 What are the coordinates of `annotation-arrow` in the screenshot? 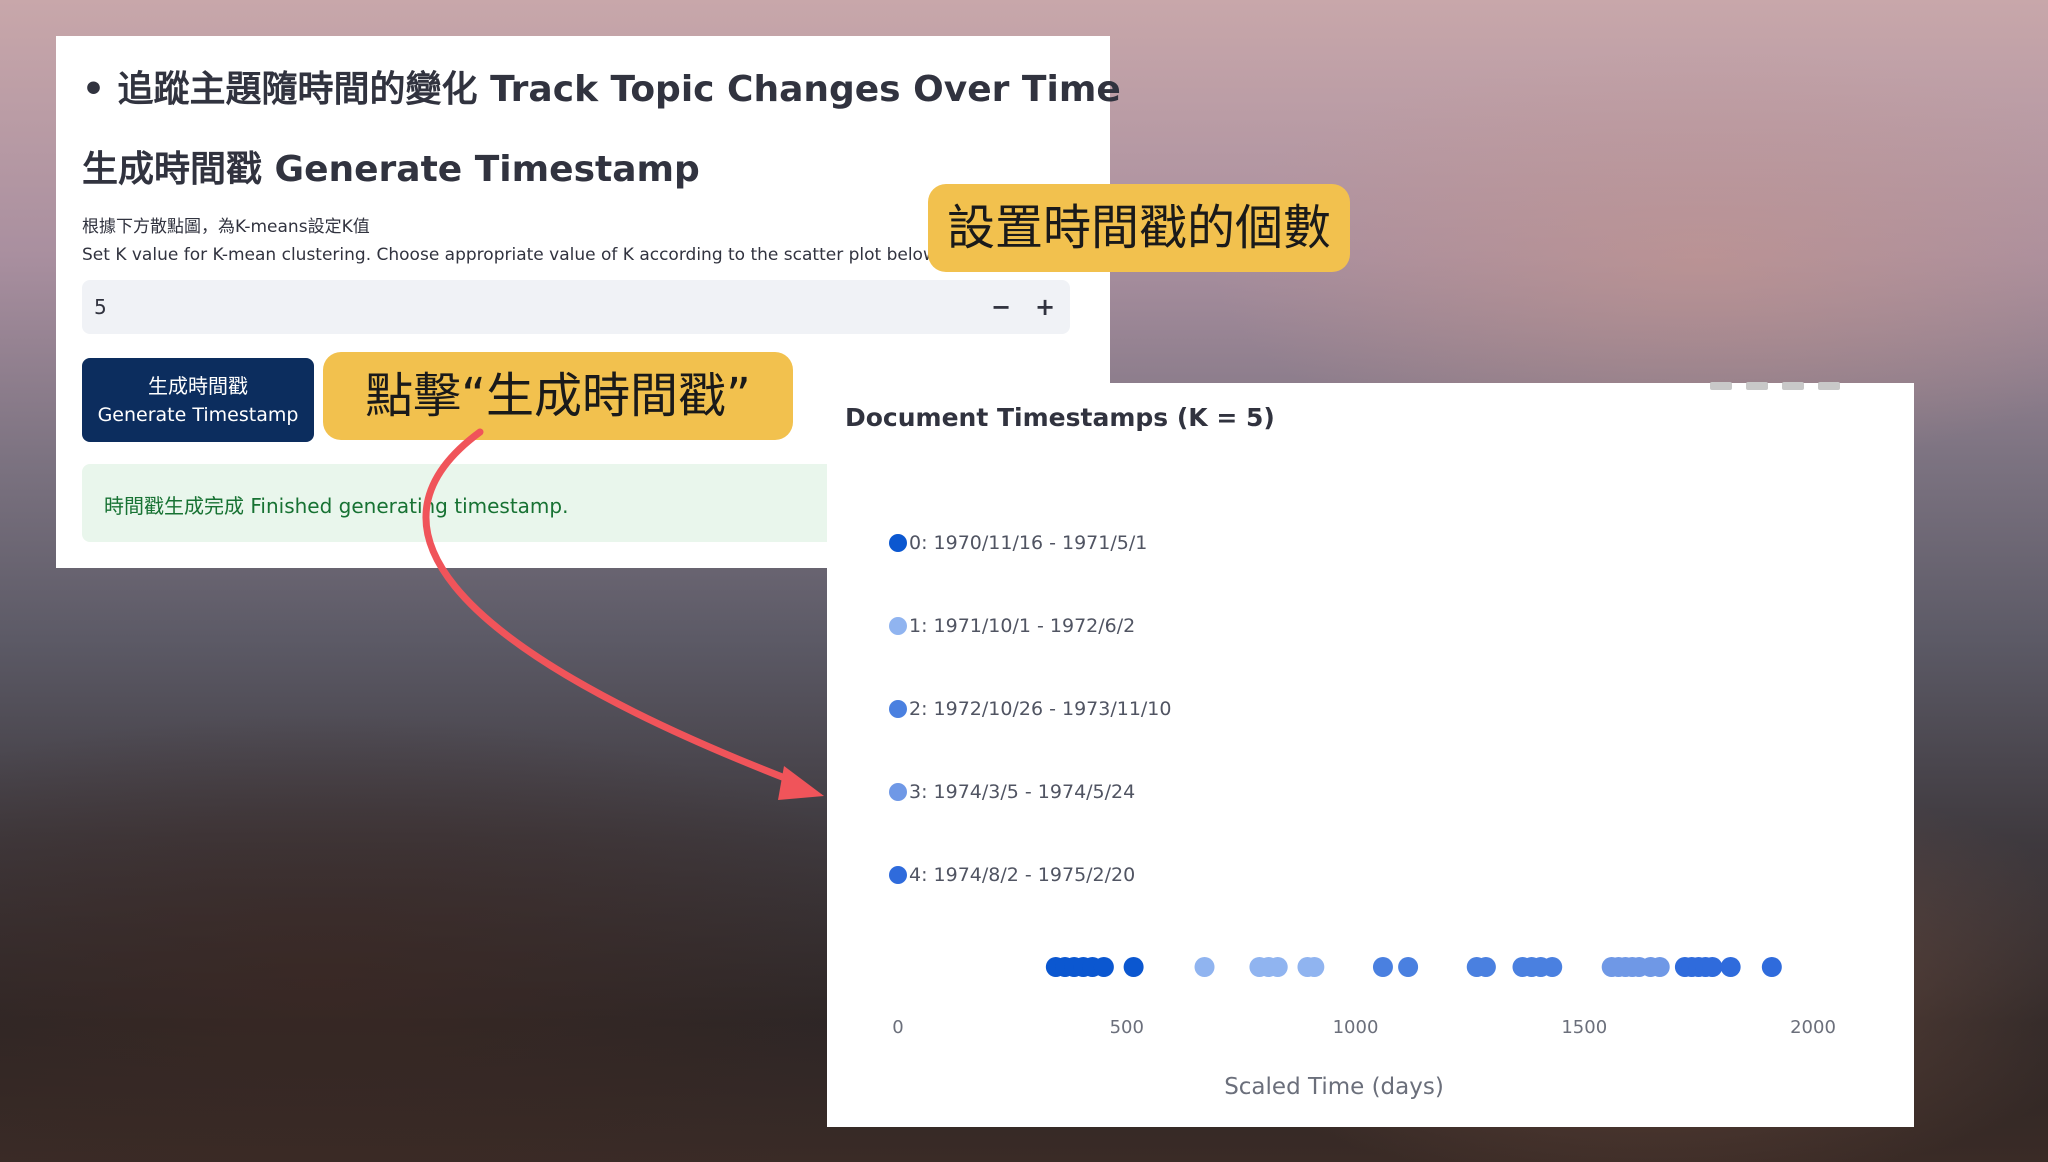 It's located at (623, 614).